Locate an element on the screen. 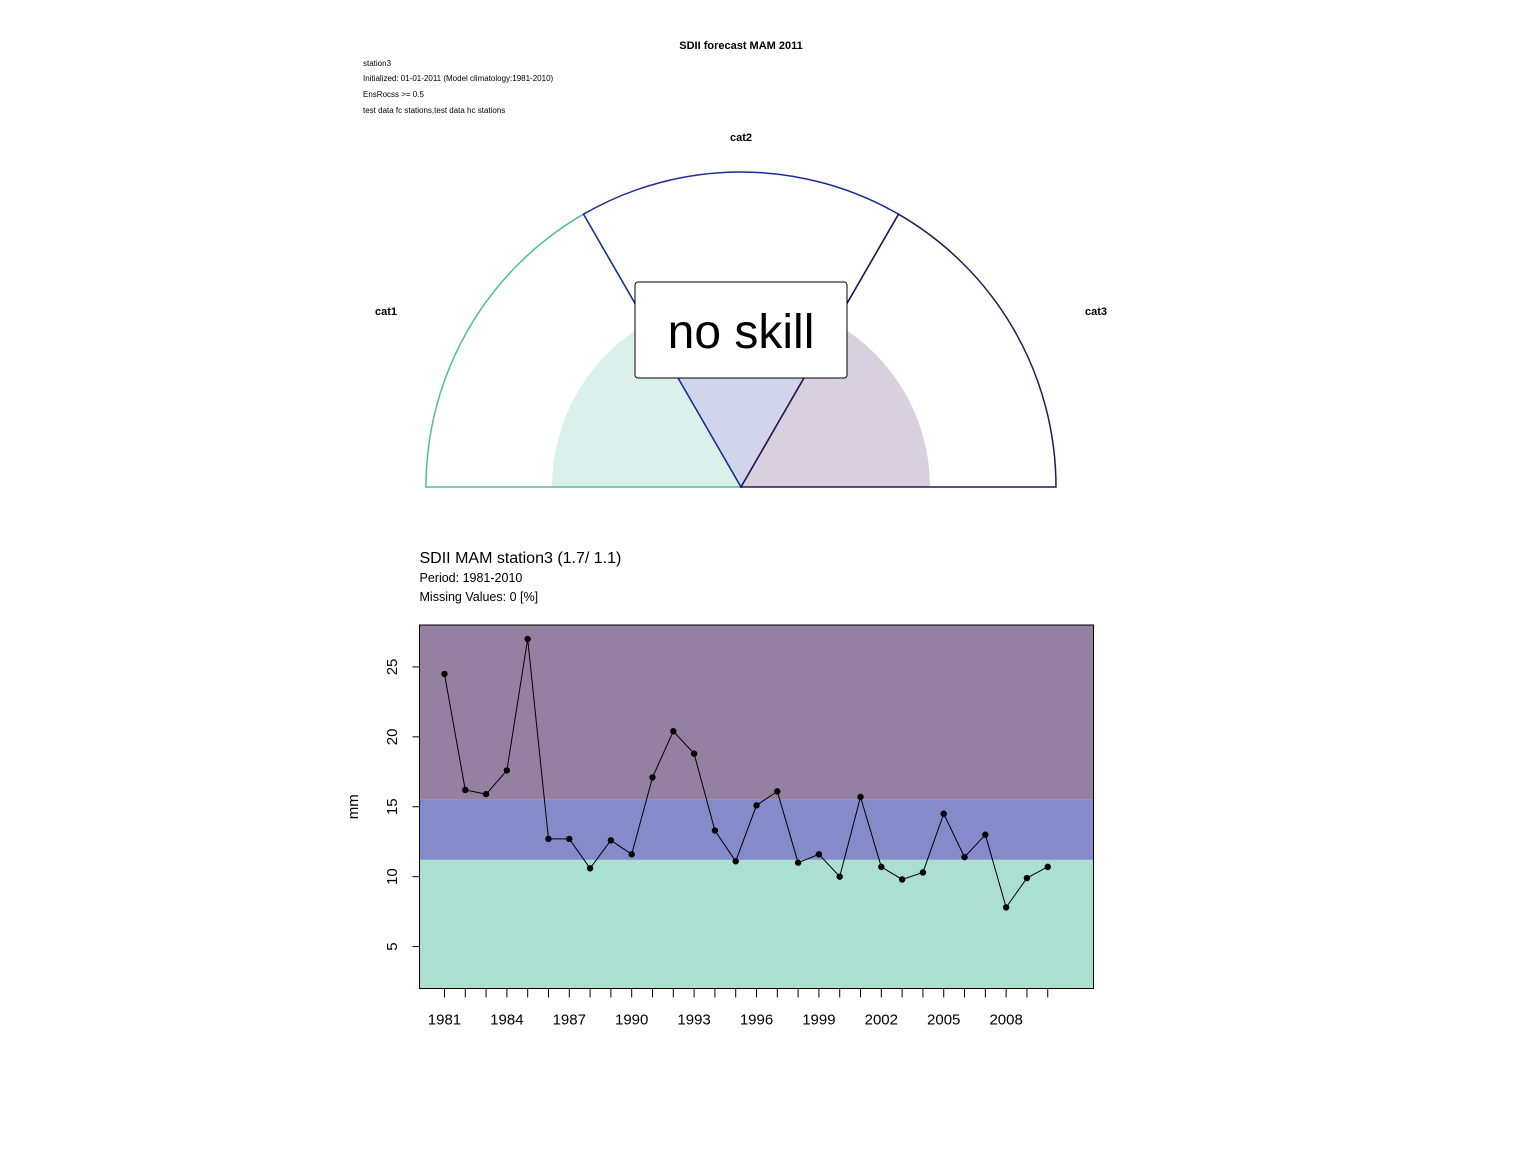 This screenshot has height=1155, width=1539. band-above-normal is located at coordinates (756, 712).